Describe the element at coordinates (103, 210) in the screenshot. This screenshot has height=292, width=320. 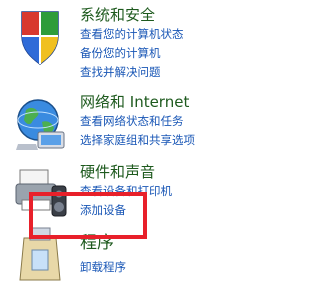
I see `link-add-device: 添加设备` at that location.